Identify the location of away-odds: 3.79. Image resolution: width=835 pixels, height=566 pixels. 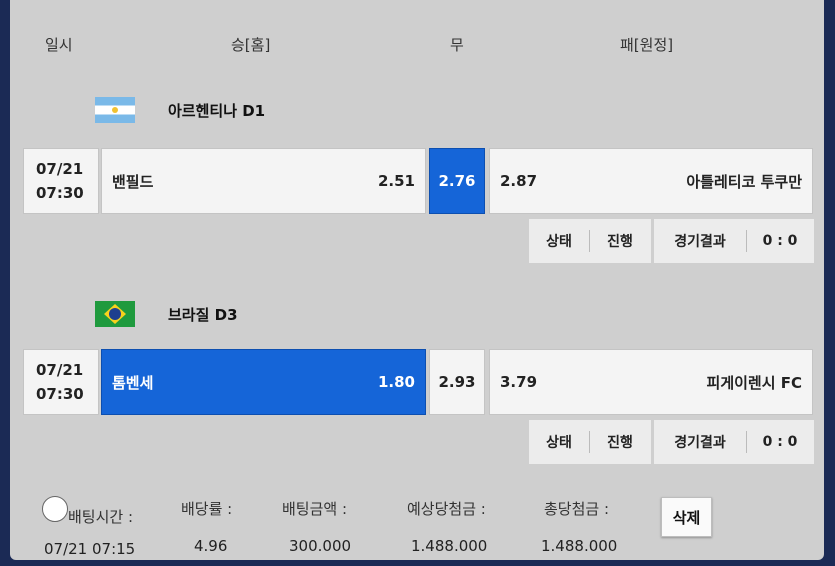
(519, 382).